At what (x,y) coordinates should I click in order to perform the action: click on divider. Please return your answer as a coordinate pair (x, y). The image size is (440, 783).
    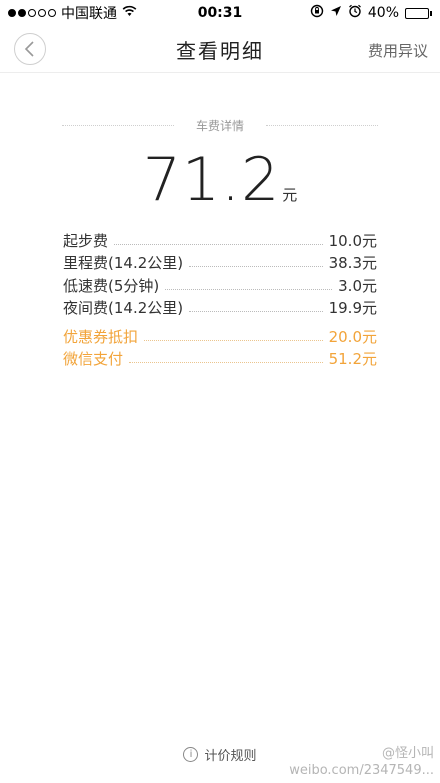
    Looking at the image, I should click on (322, 125).